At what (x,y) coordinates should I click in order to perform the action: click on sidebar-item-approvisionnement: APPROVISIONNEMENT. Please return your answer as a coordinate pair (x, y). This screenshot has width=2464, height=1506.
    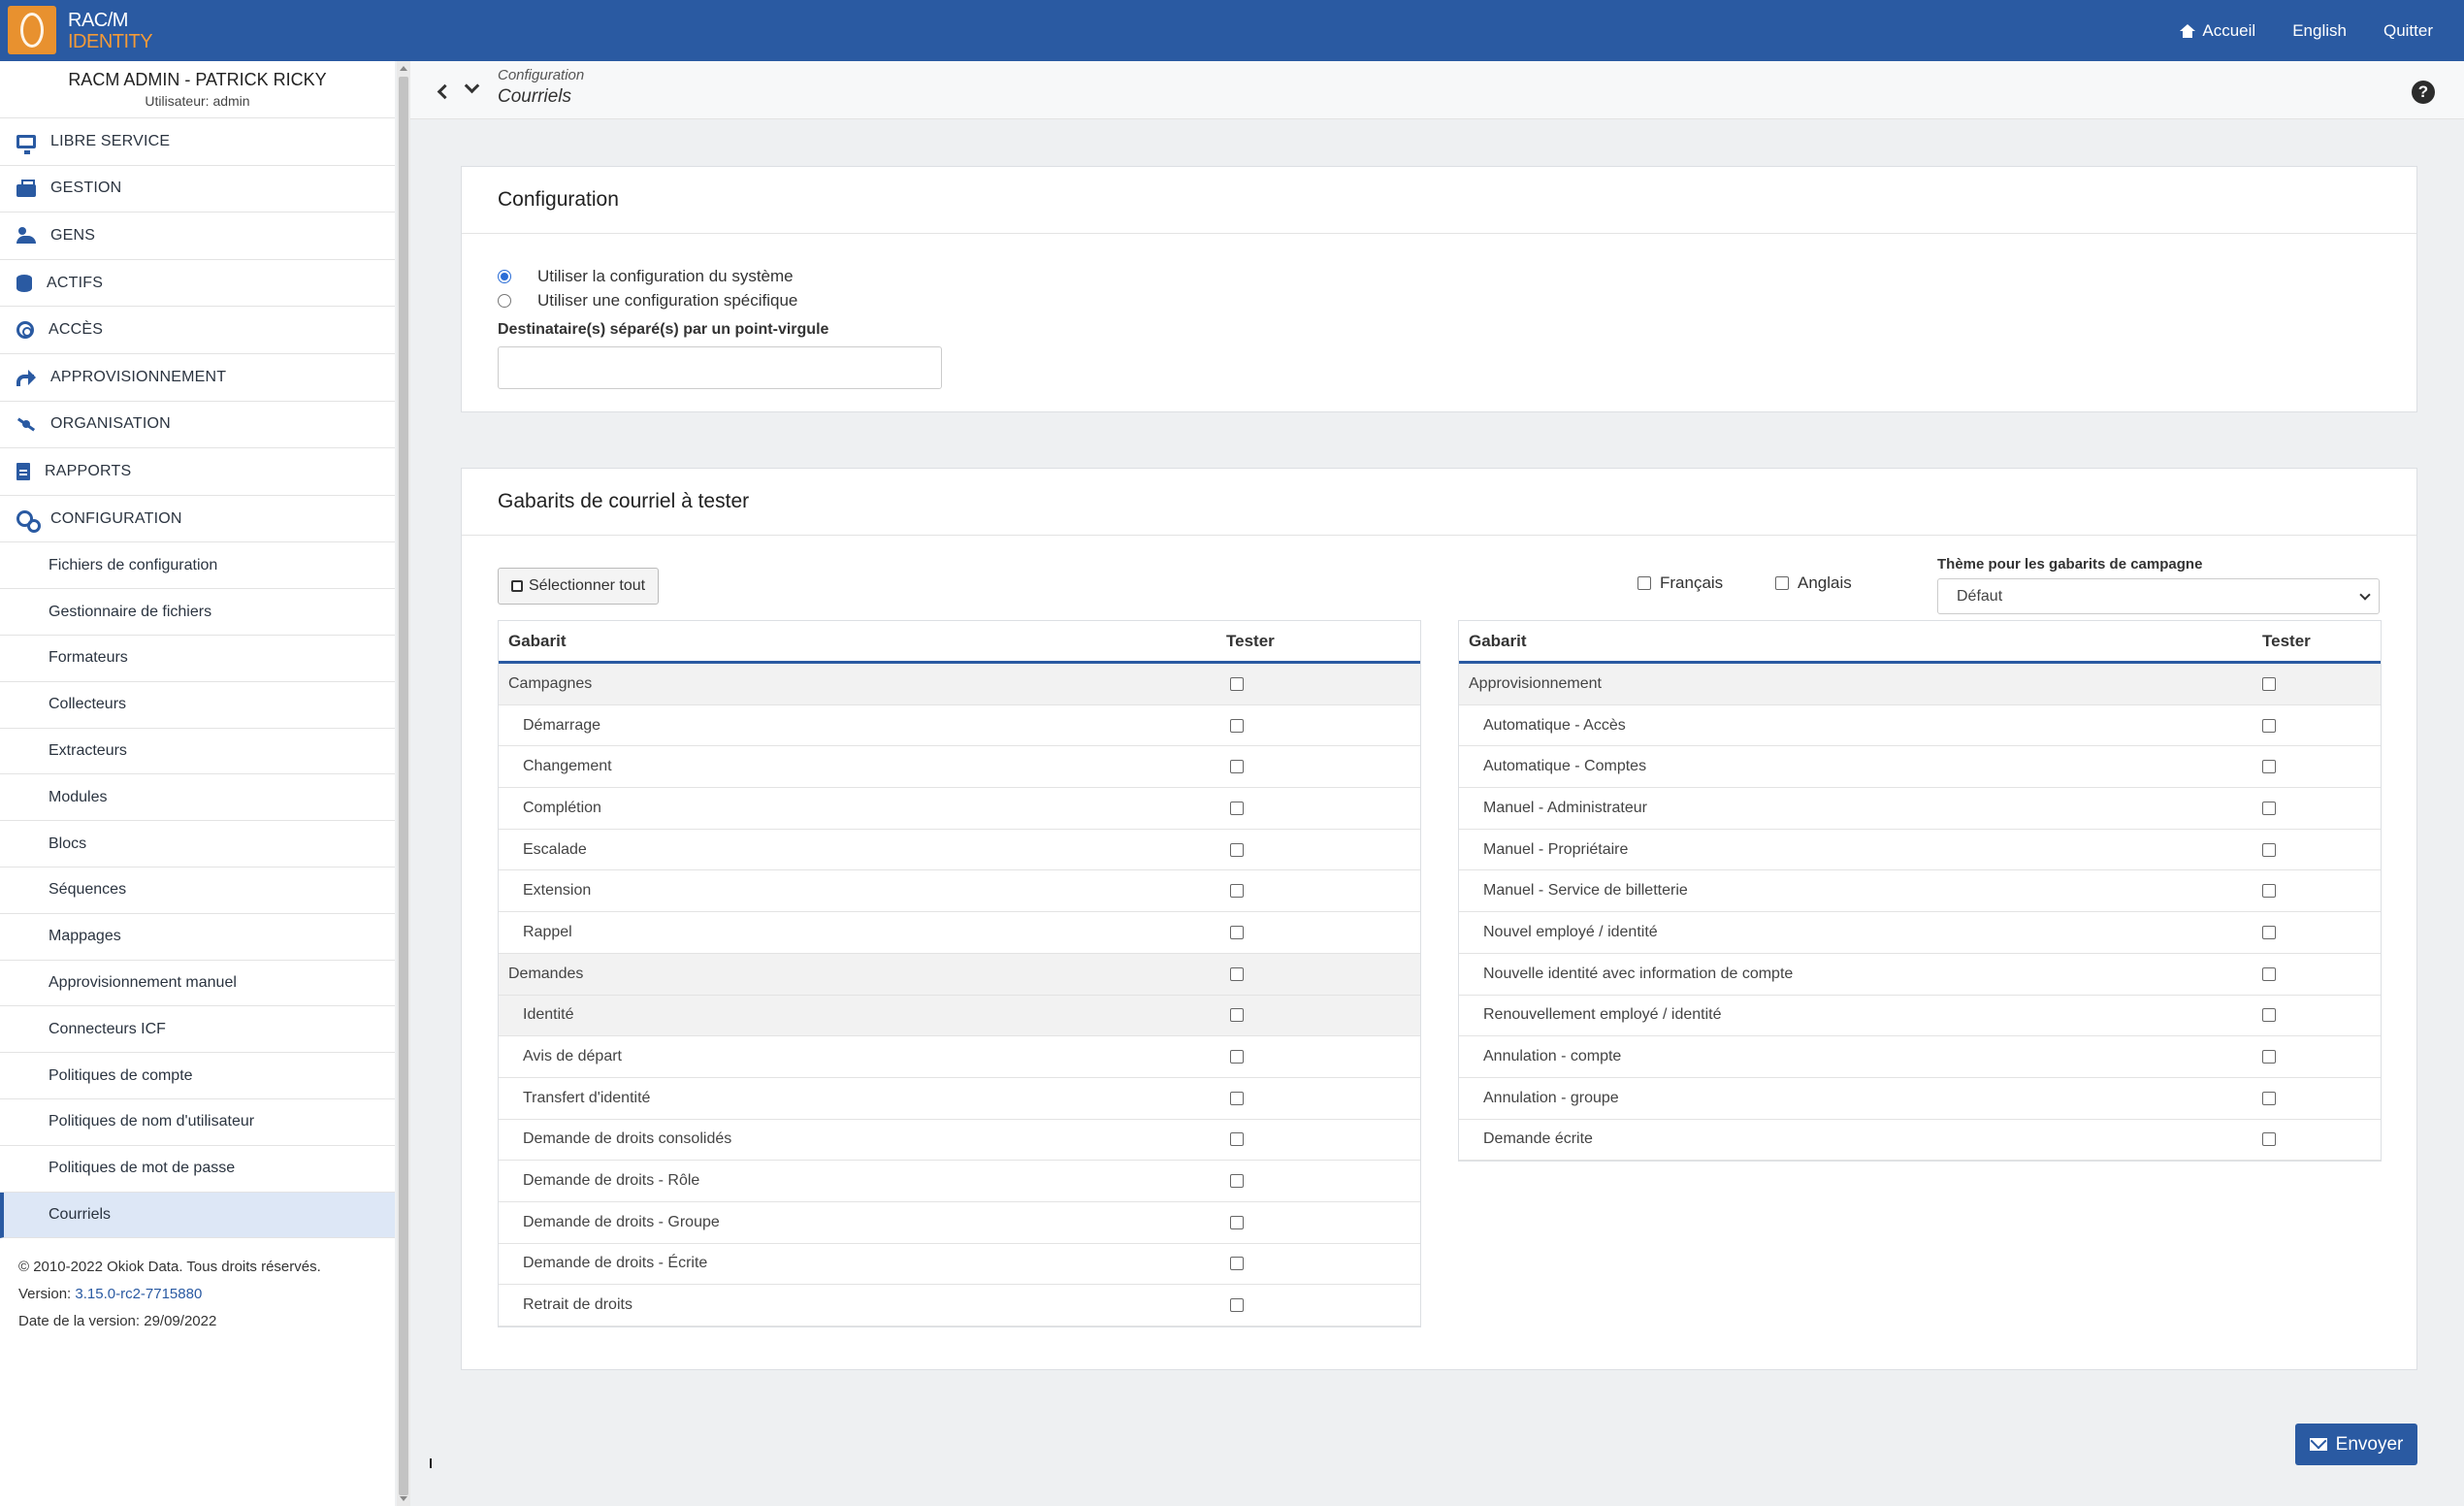
    Looking at the image, I should click on (197, 378).